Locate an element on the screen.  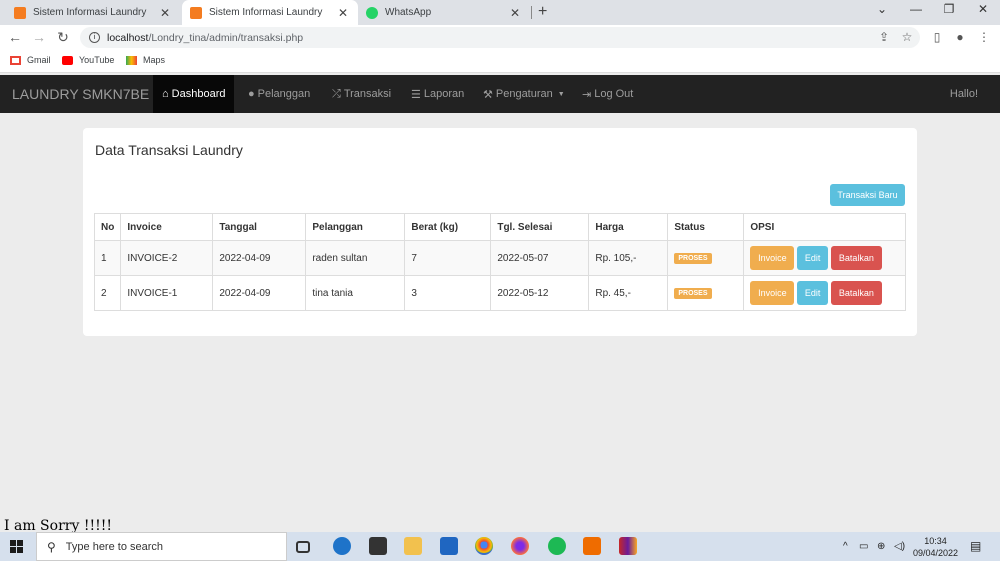
forward-icon: → is located at coordinates (39, 37).